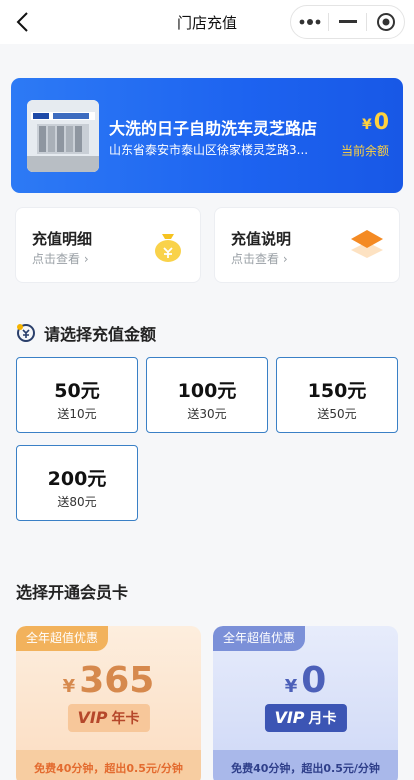 The width and height of the screenshot is (414, 780). What do you see at coordinates (337, 391) in the screenshot?
I see `amount-value: 150元` at bounding box center [337, 391].